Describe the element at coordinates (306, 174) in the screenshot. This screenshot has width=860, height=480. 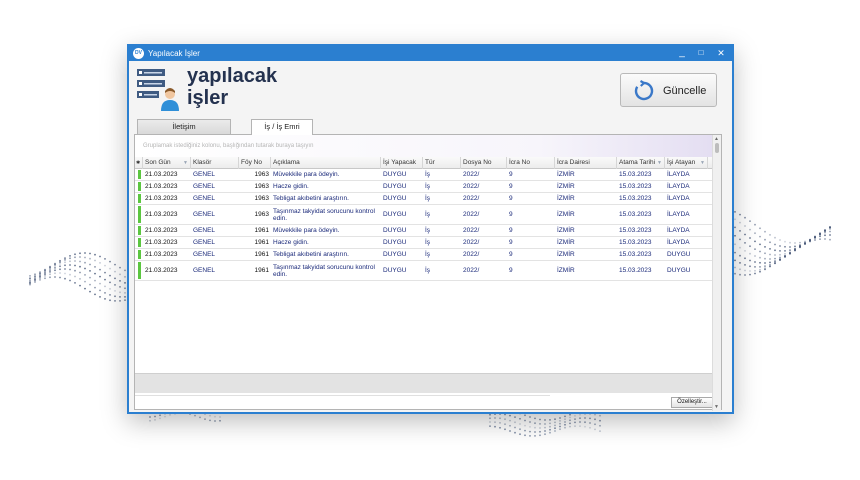
I see `cell-aciklama: Müvekkile para ödeyin.` at that location.